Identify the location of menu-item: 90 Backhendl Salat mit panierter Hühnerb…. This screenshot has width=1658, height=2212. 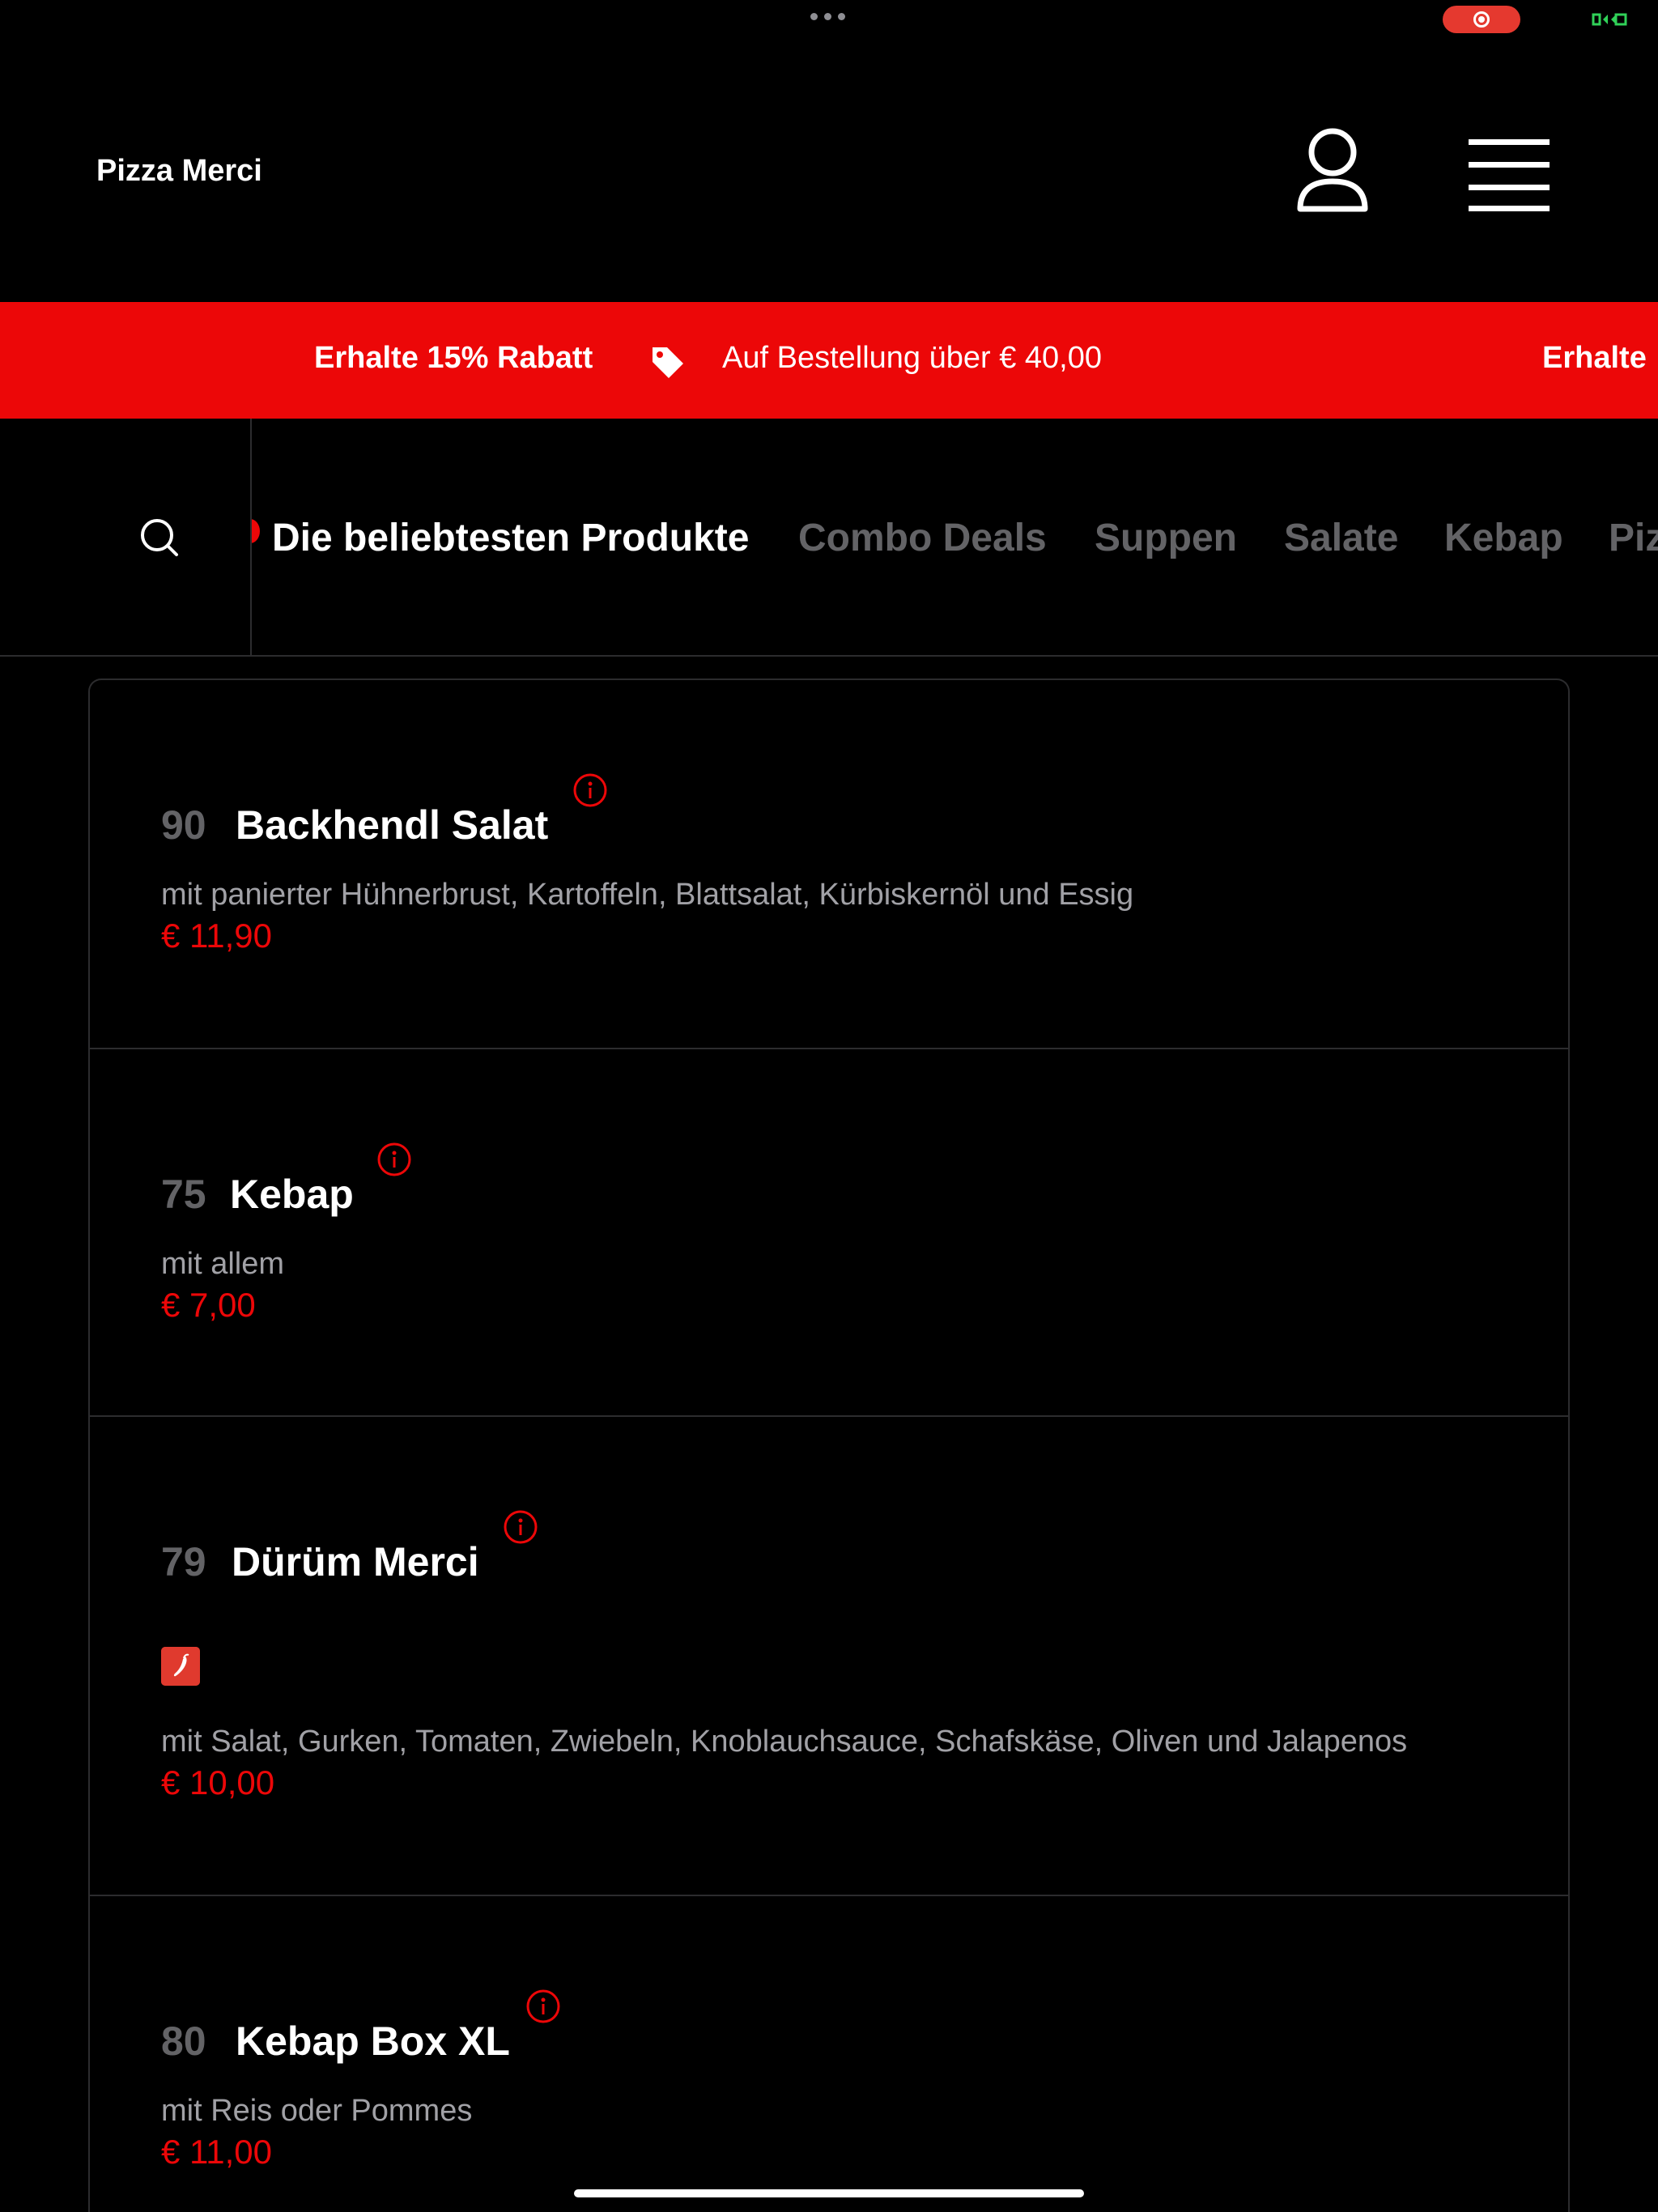
(829, 865).